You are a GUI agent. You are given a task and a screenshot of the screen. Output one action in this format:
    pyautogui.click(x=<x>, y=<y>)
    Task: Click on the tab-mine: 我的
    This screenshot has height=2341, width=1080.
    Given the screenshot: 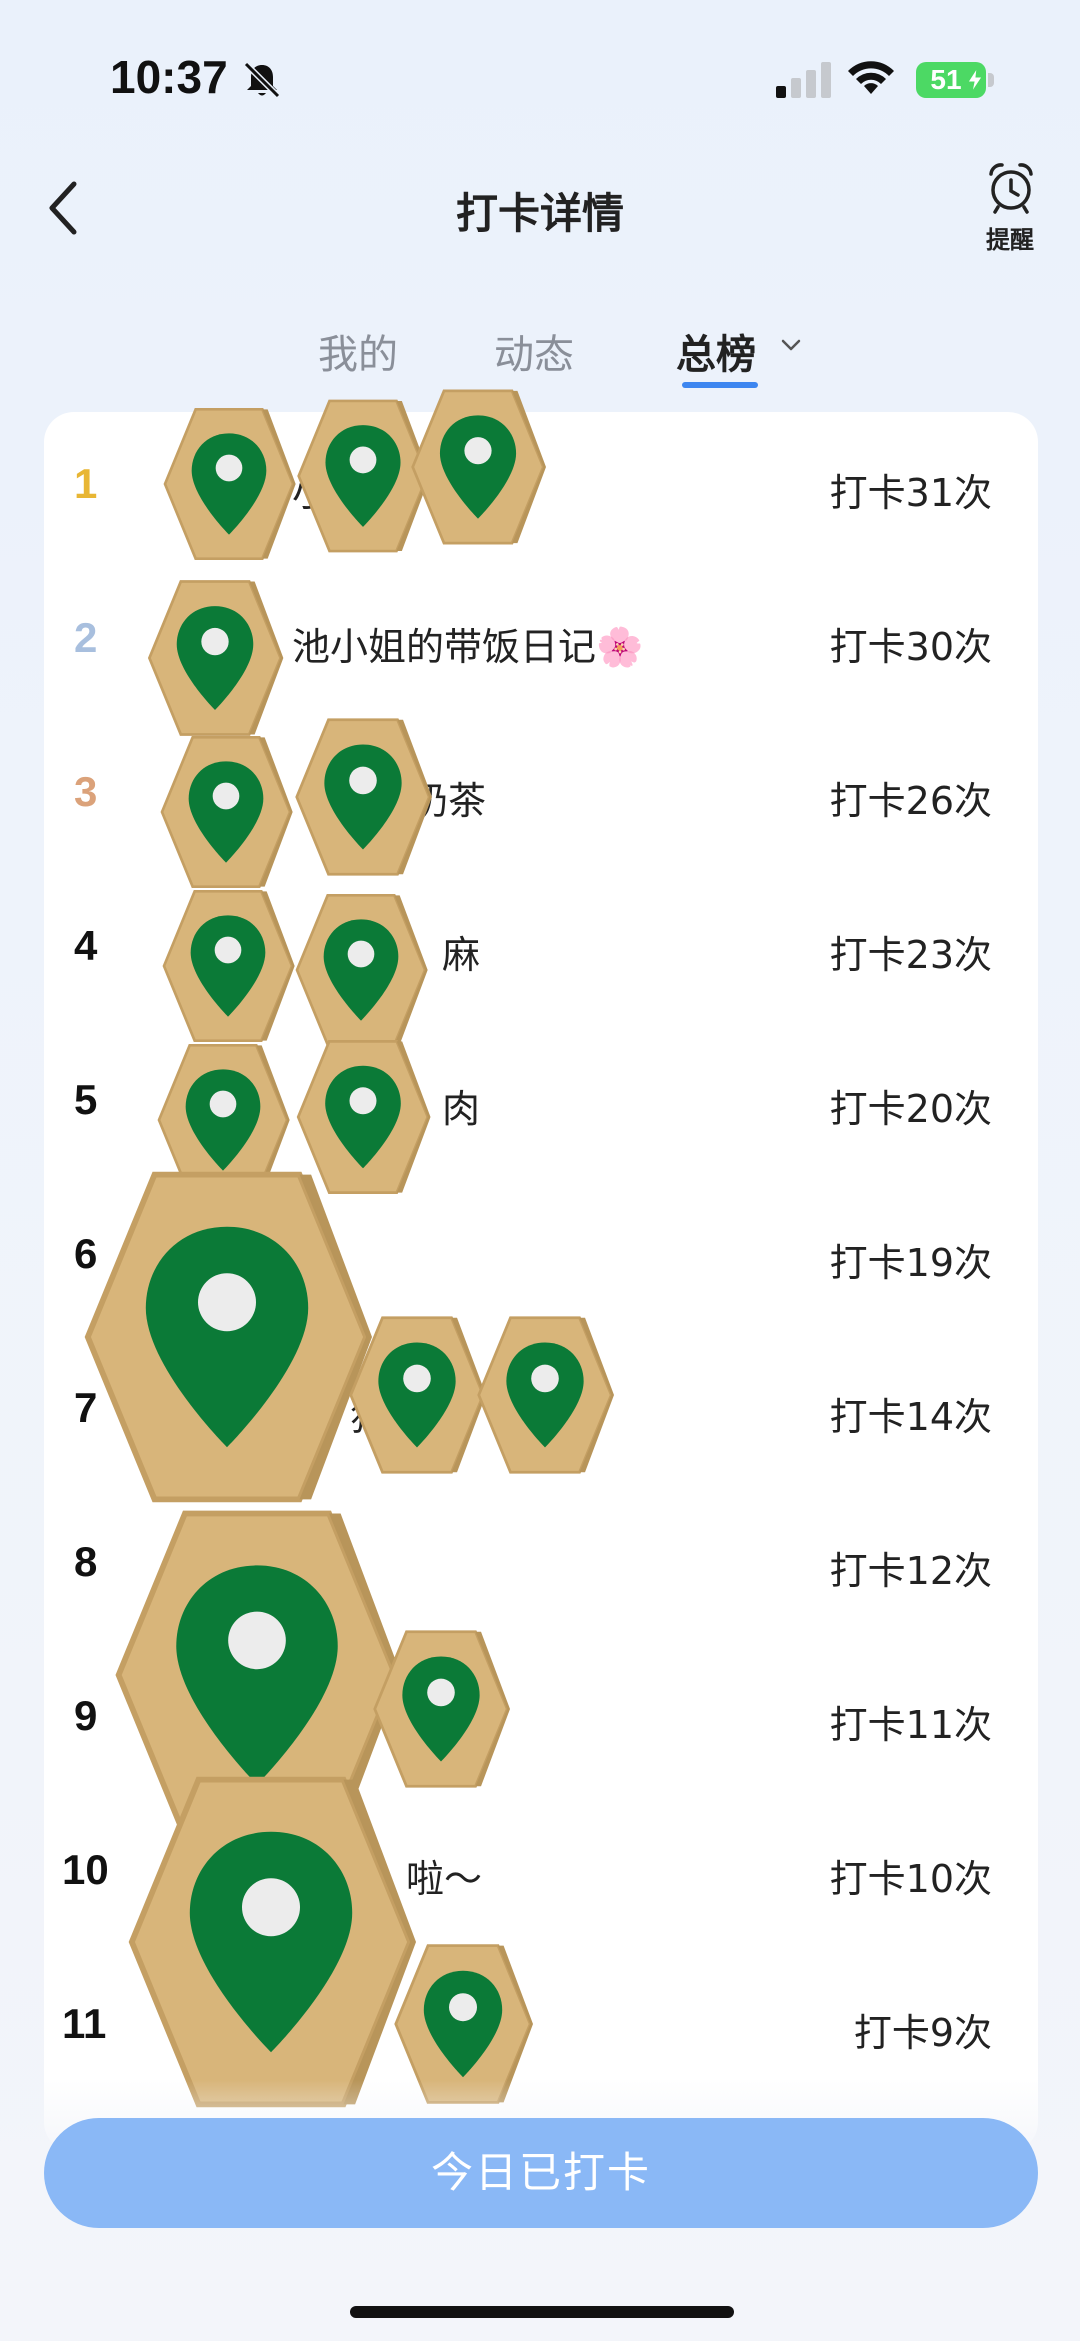 What is the action you would take?
    pyautogui.click(x=358, y=351)
    